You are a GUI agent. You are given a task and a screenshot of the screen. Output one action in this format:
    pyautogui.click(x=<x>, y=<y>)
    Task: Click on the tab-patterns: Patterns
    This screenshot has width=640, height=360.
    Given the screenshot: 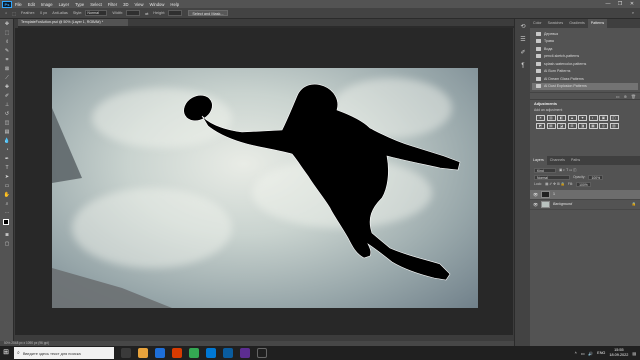 What is the action you would take?
    pyautogui.click(x=597, y=23)
    